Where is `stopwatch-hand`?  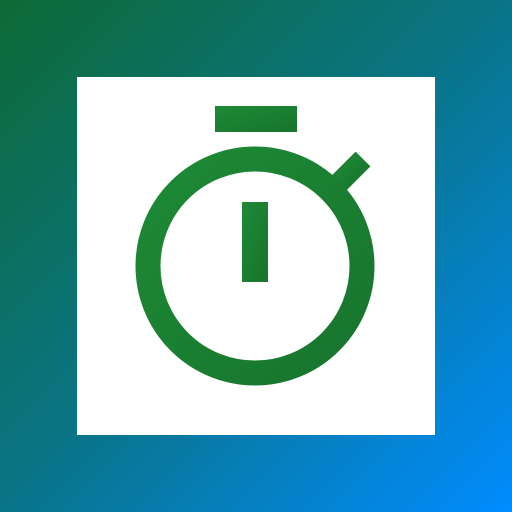 stopwatch-hand is located at coordinates (255, 242).